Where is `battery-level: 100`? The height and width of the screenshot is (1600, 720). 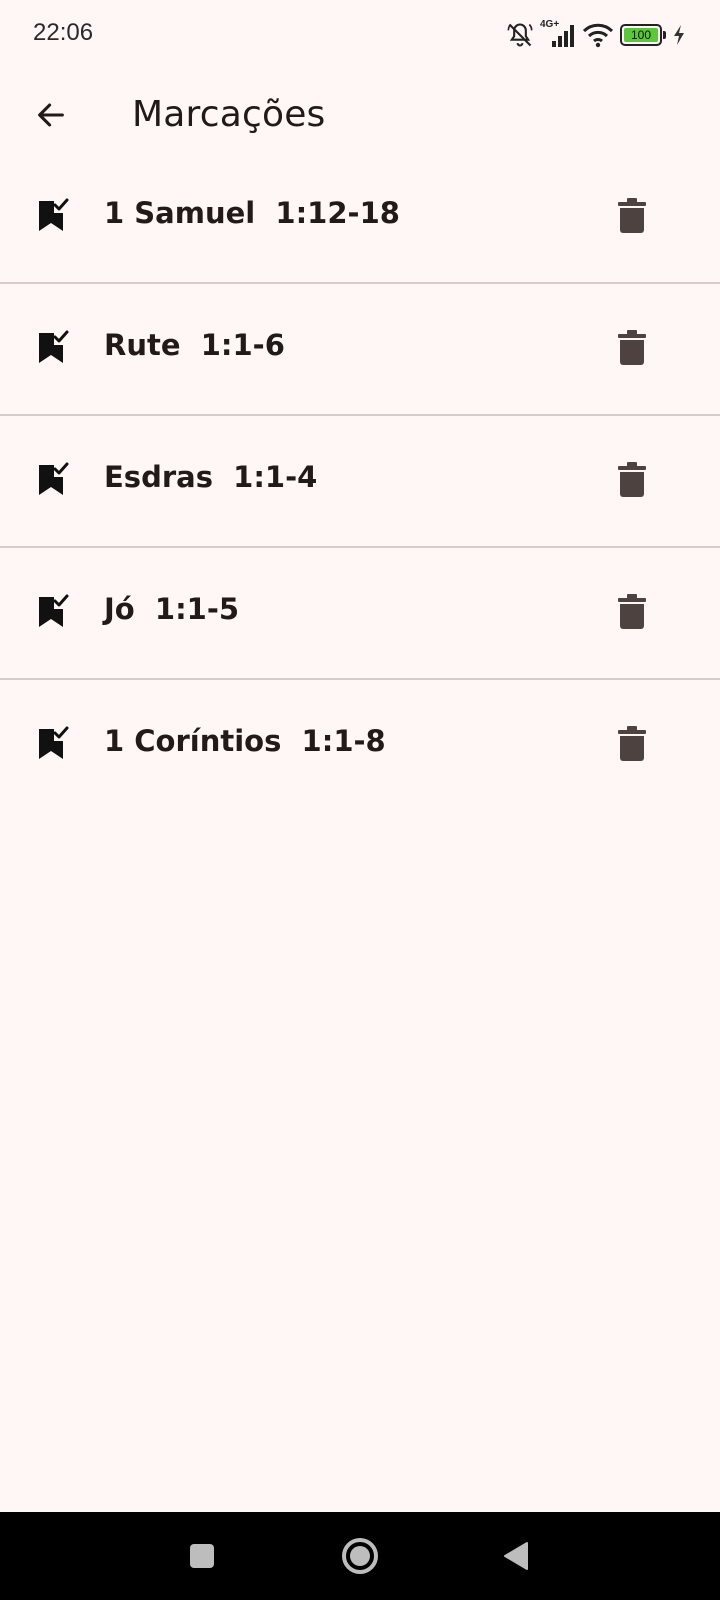
battery-level: 100 is located at coordinates (641, 35).